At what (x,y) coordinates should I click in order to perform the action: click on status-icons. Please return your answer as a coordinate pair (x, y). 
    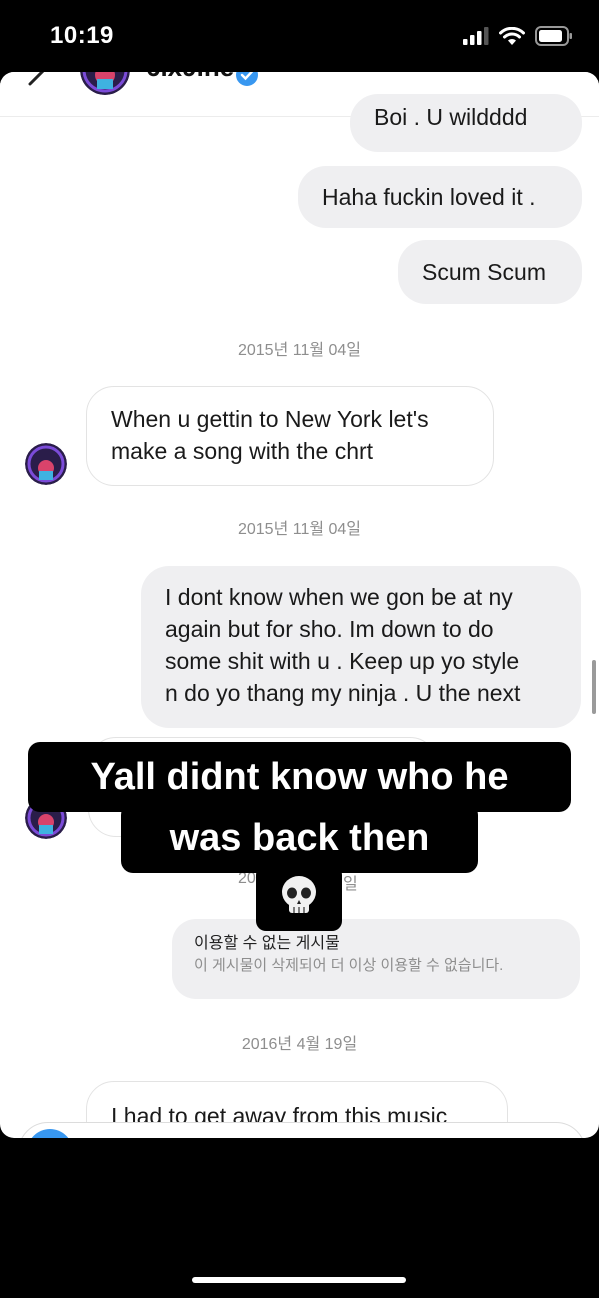
    Looking at the image, I should click on (518, 36).